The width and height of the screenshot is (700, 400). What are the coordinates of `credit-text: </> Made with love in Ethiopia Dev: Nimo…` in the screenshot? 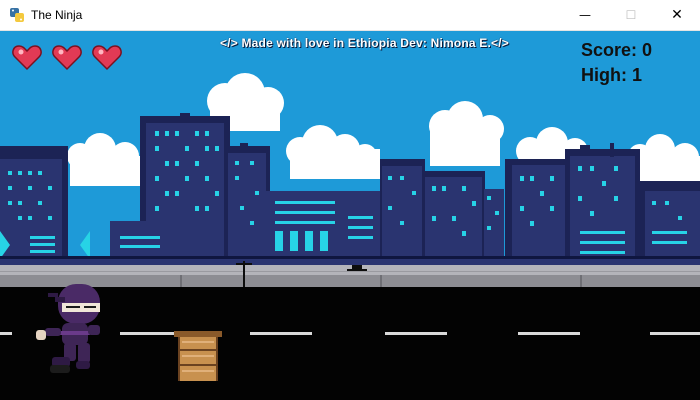 It's located at (364, 43).